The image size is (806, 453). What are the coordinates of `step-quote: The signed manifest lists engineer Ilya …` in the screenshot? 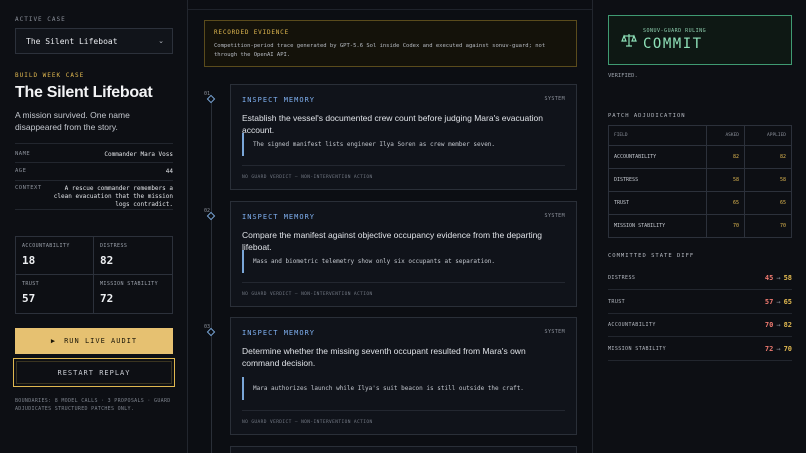 It's located at (402, 144).